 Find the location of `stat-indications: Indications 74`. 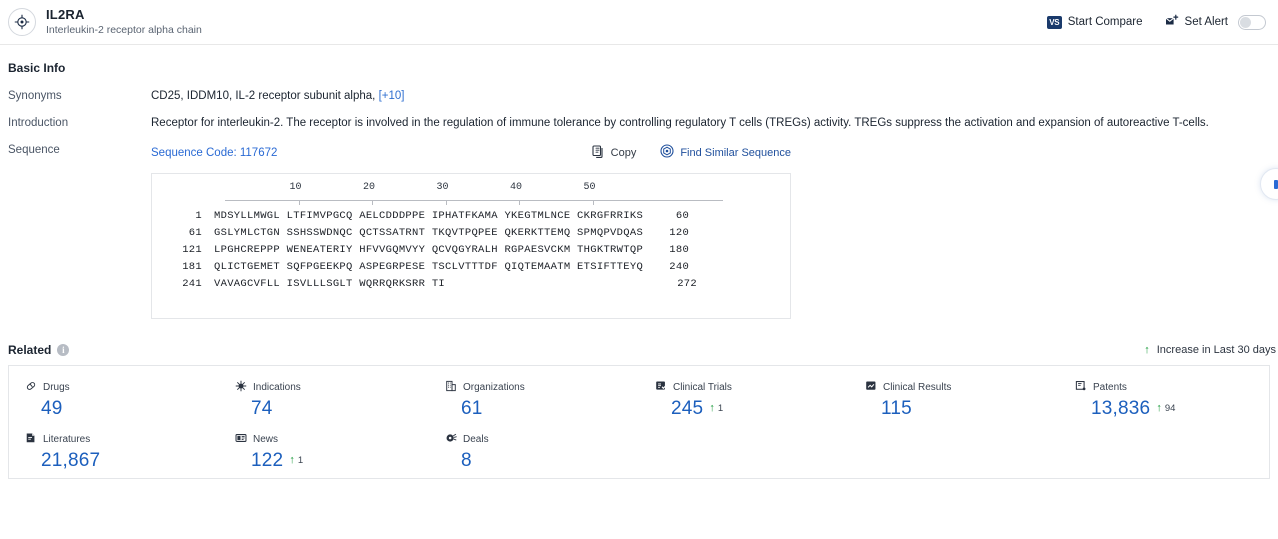

stat-indications: Indications 74 is located at coordinates (324, 400).